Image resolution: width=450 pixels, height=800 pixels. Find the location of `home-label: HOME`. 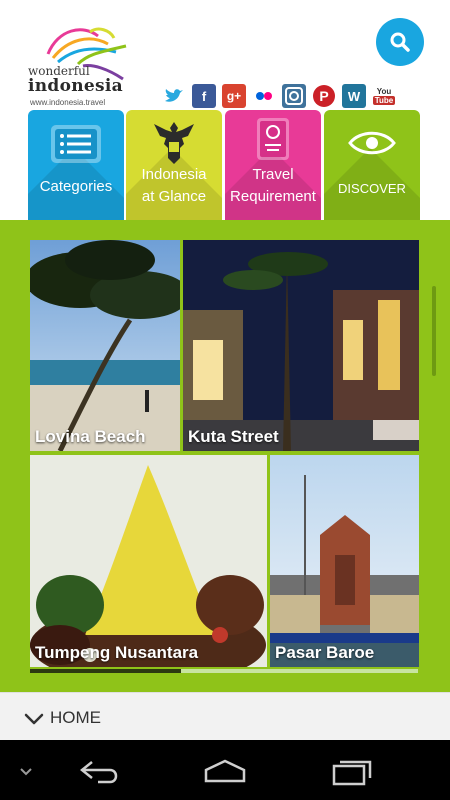

home-label: HOME is located at coordinates (75, 717).